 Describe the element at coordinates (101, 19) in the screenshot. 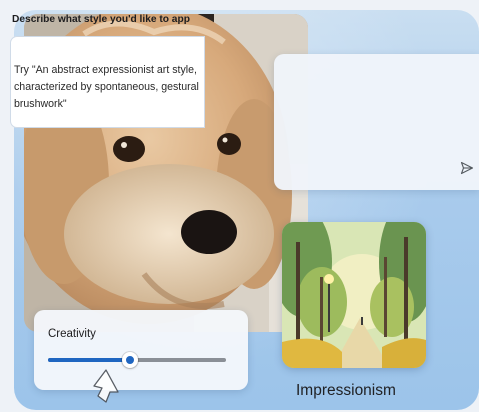

I see `prompt-panel-title: Describe what style you'd like to app` at that location.